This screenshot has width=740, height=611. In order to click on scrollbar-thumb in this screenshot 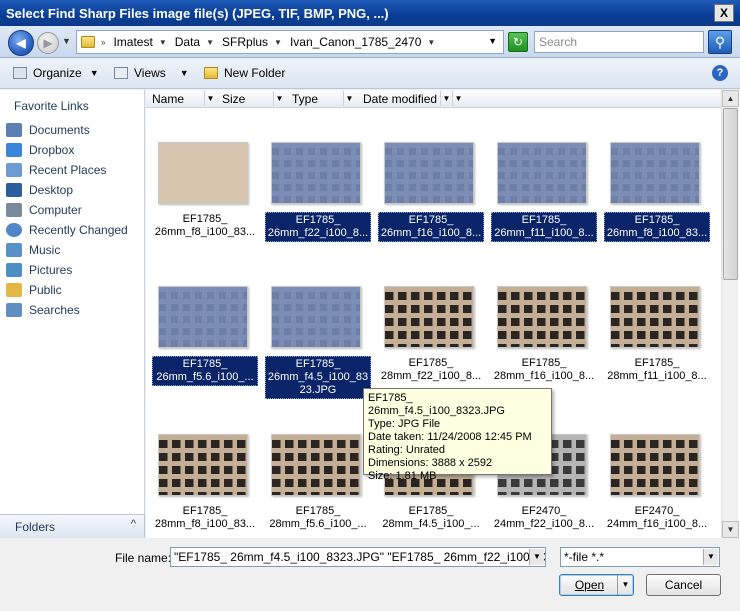, I will do `click(730, 194)`.